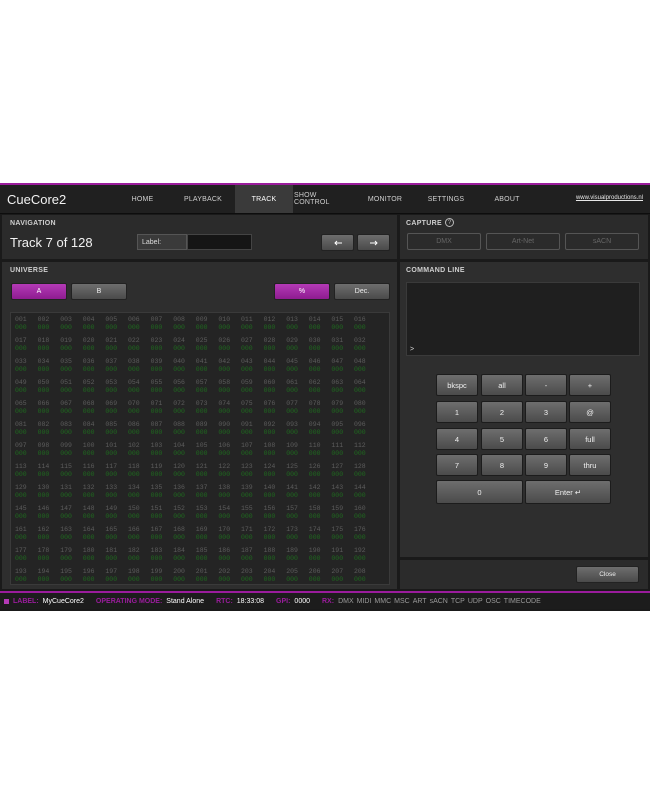 This screenshot has width=650, height=794. What do you see at coordinates (275, 345) in the screenshot?
I see `dmx-channel-cell: 028 000` at bounding box center [275, 345].